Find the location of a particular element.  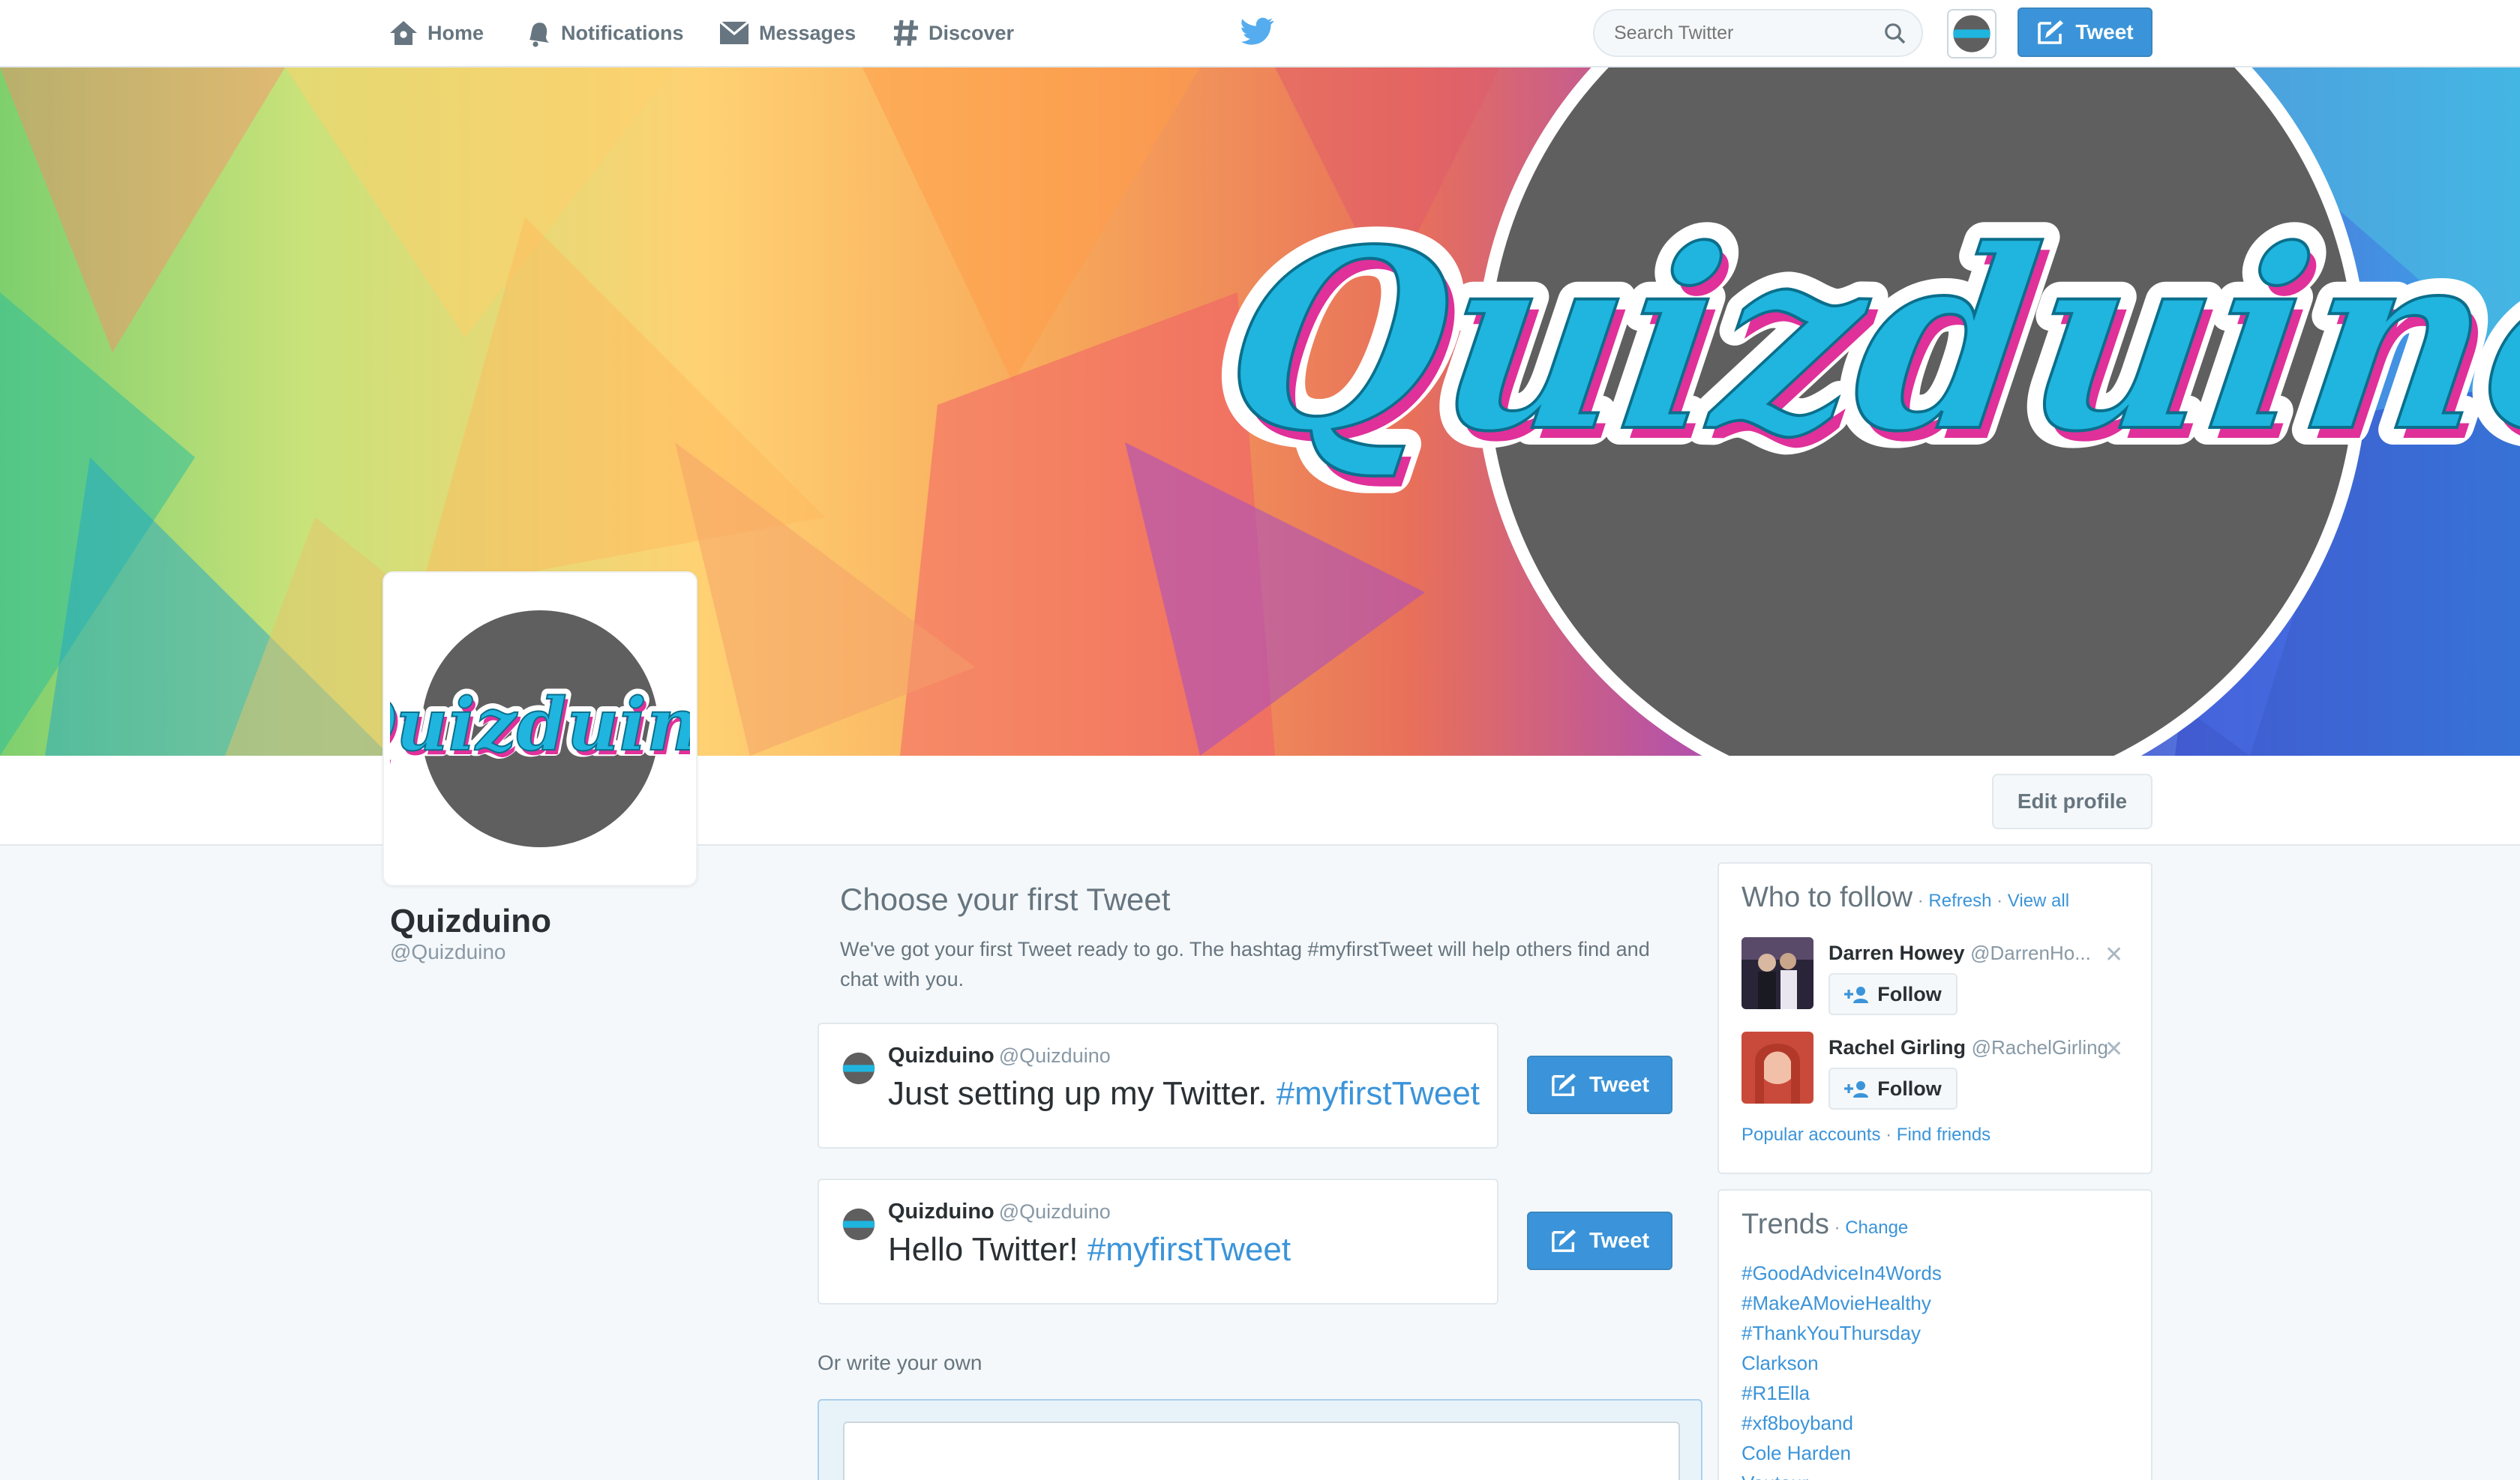

compose-tweet-button: Tweet is located at coordinates (2085, 32).